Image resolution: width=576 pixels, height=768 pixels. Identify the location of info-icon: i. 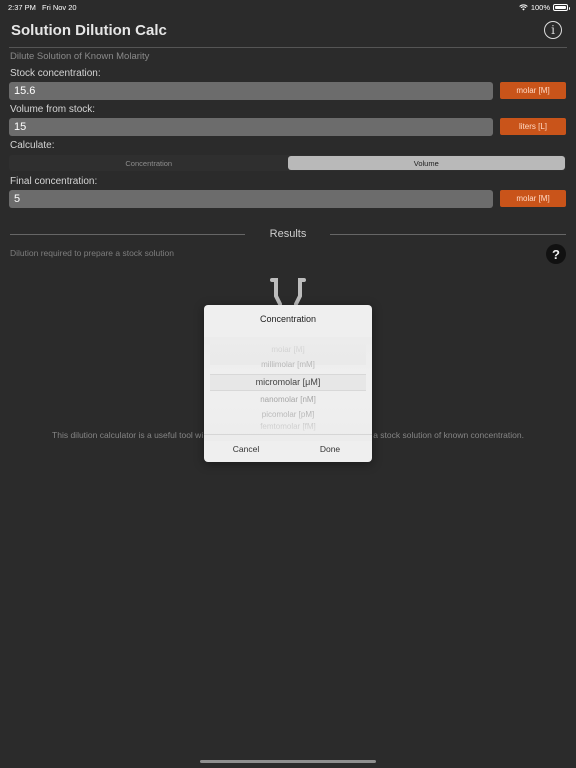
(553, 30).